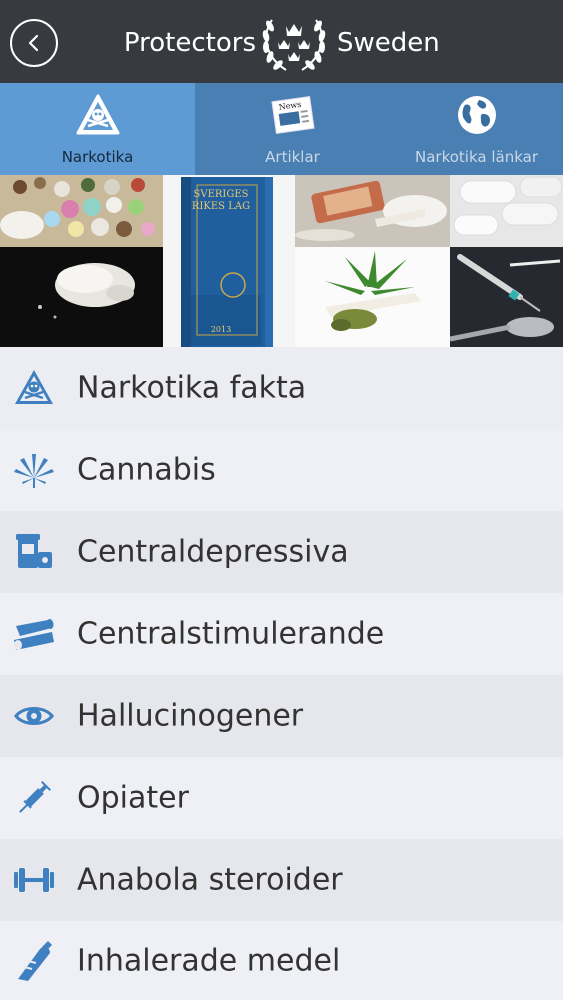  Describe the element at coordinates (35, 960) in the screenshot. I see `aerosol-icon` at that location.